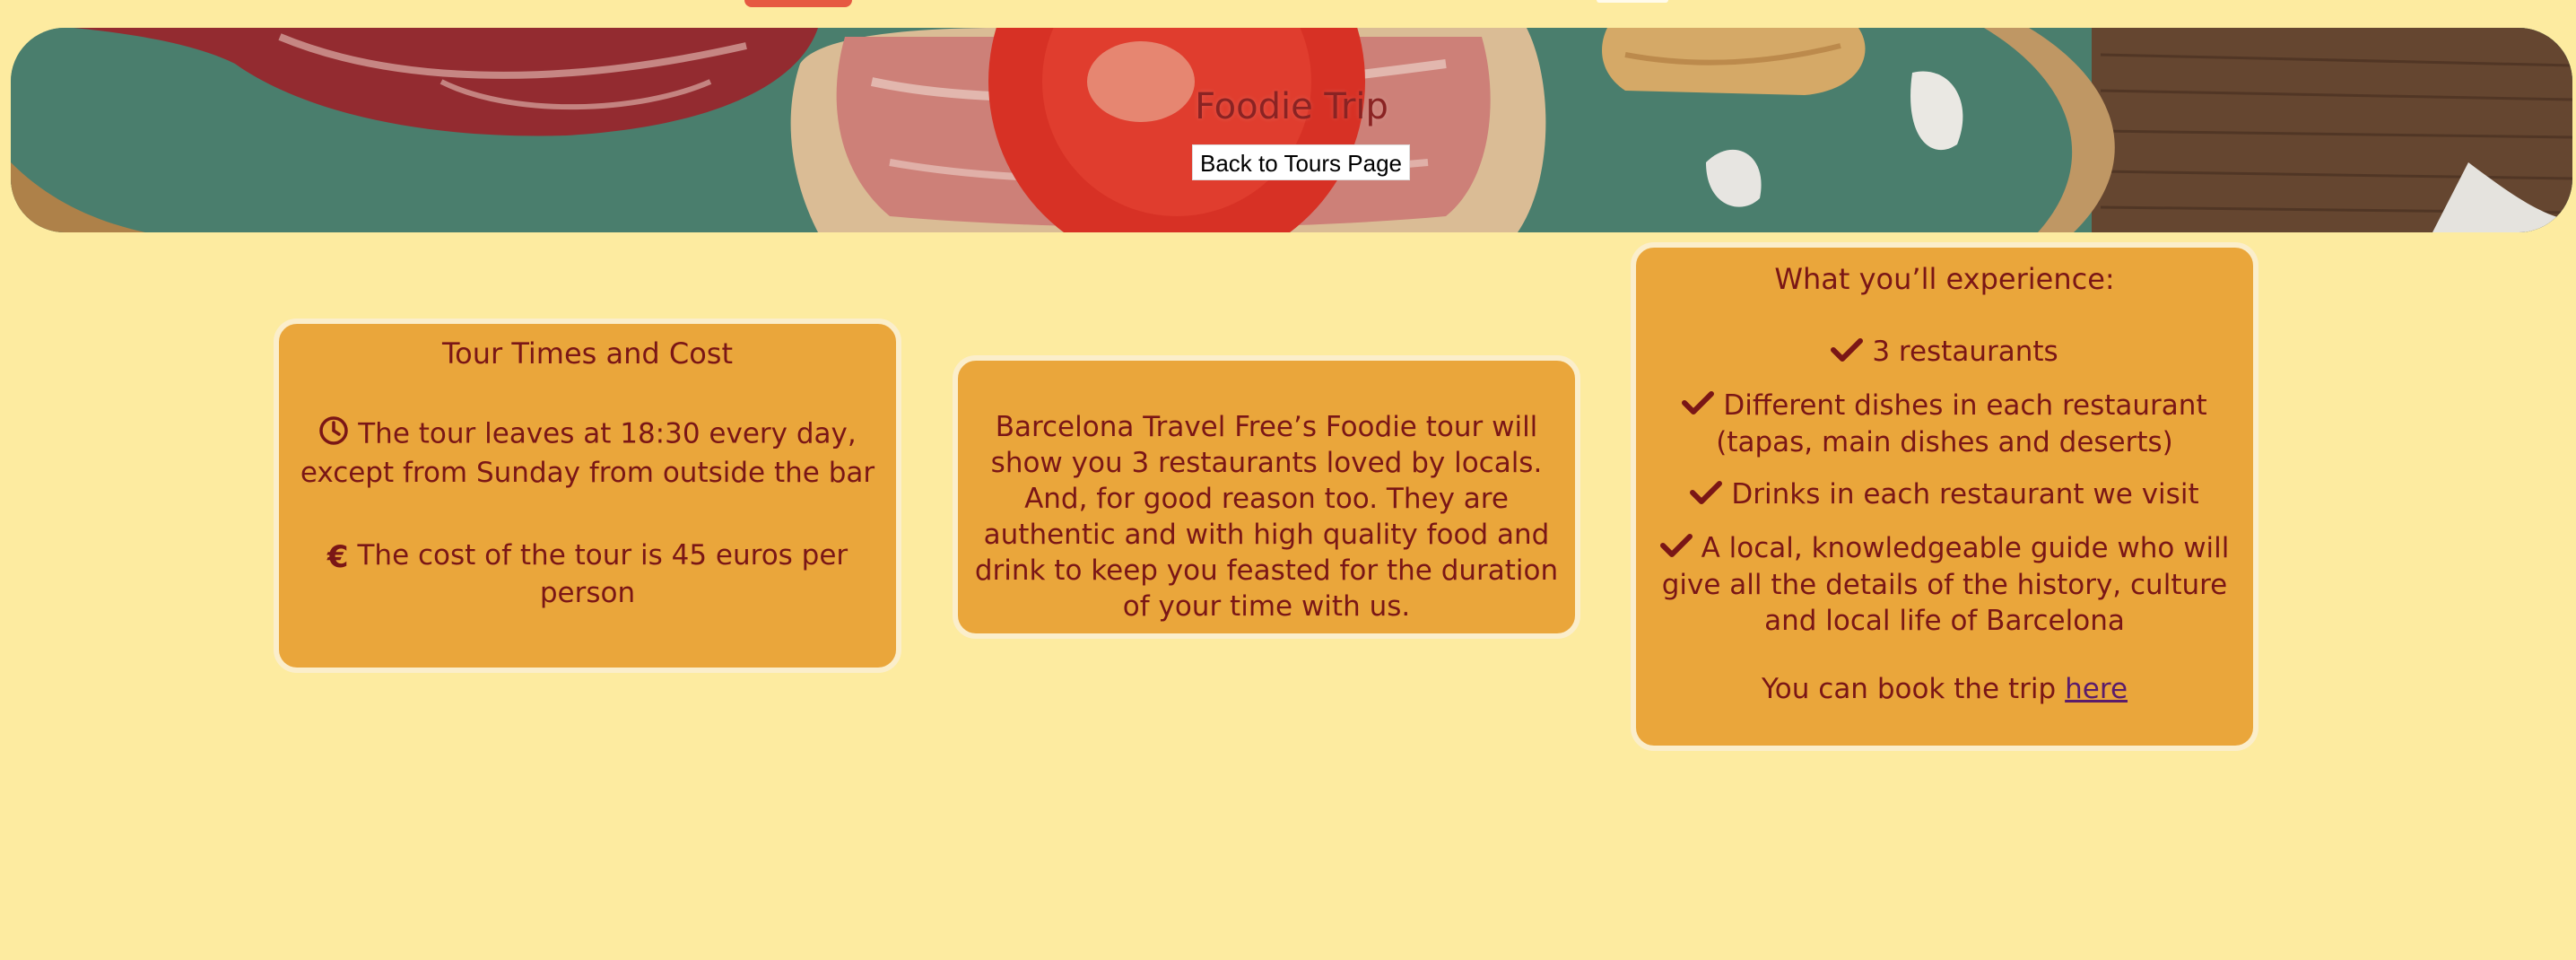 This screenshot has height=960, width=2576. What do you see at coordinates (337, 556) in the screenshot?
I see `euro-icon: €` at bounding box center [337, 556].